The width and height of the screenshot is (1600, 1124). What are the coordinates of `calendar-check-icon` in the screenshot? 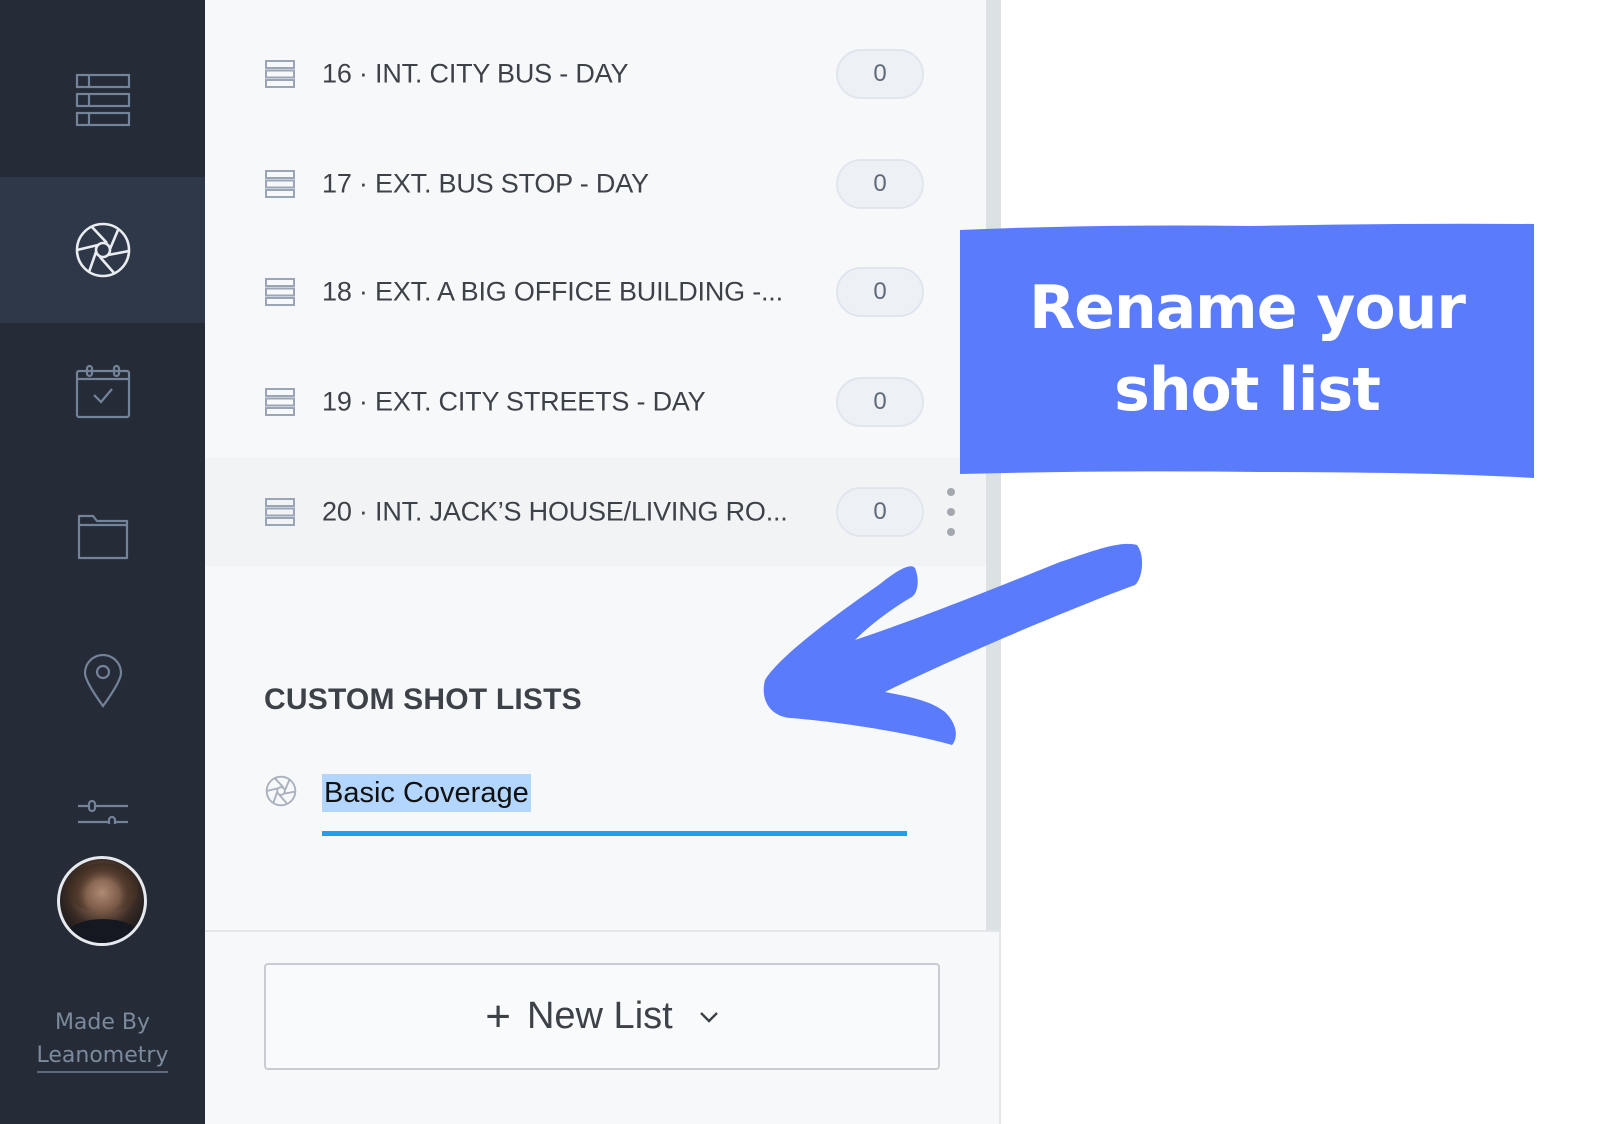 It's located at (102, 391).